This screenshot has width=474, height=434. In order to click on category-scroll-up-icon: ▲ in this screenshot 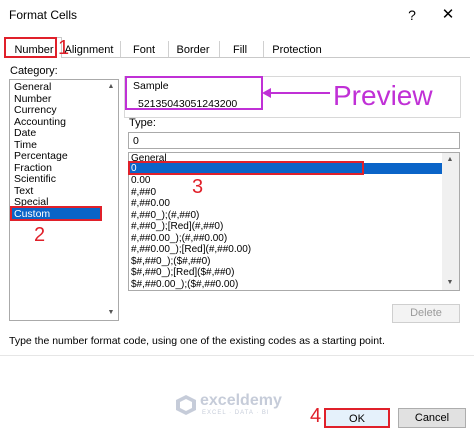, I will do `click(111, 87)`.